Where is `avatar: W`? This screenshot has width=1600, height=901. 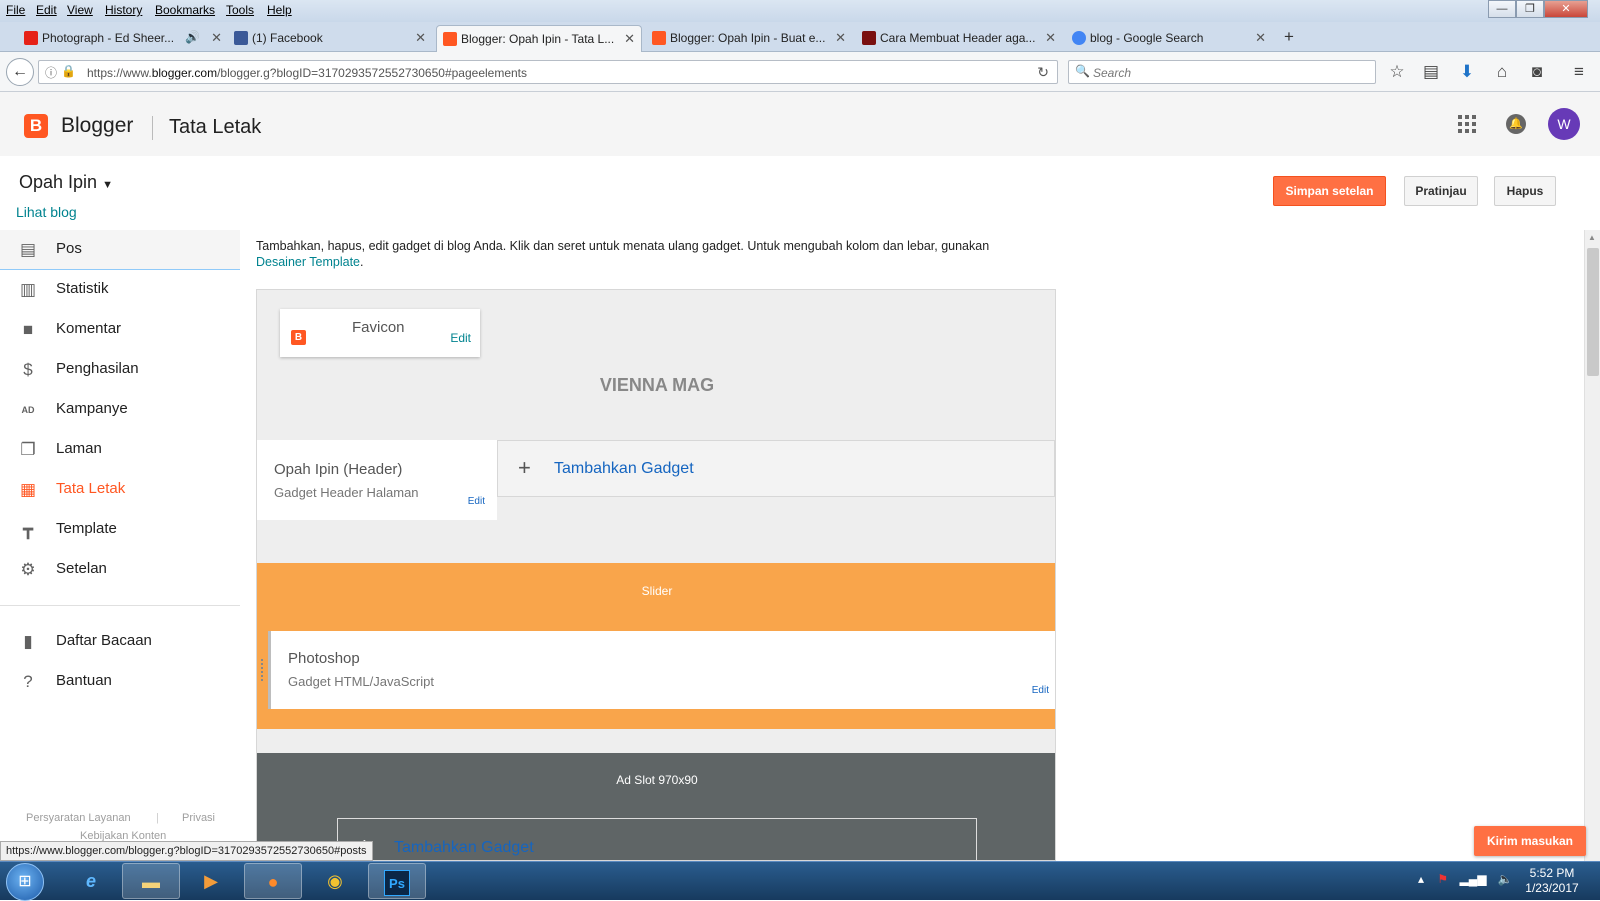
avatar: W is located at coordinates (1564, 124).